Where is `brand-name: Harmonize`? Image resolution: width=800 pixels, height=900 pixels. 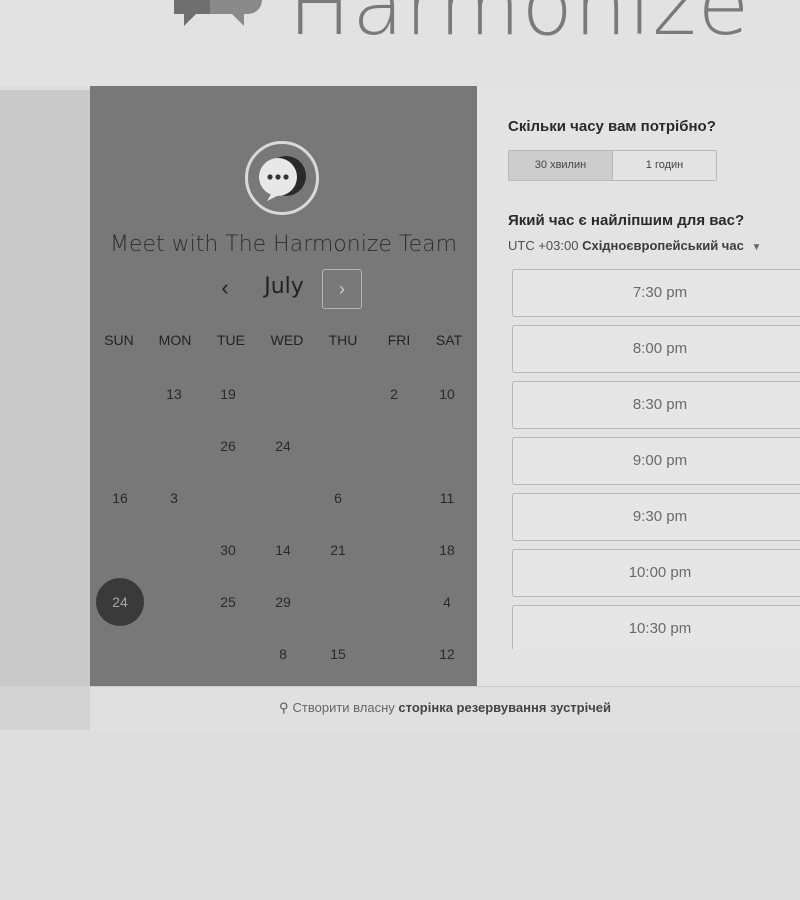 brand-name: Harmonize is located at coordinates (519, 27).